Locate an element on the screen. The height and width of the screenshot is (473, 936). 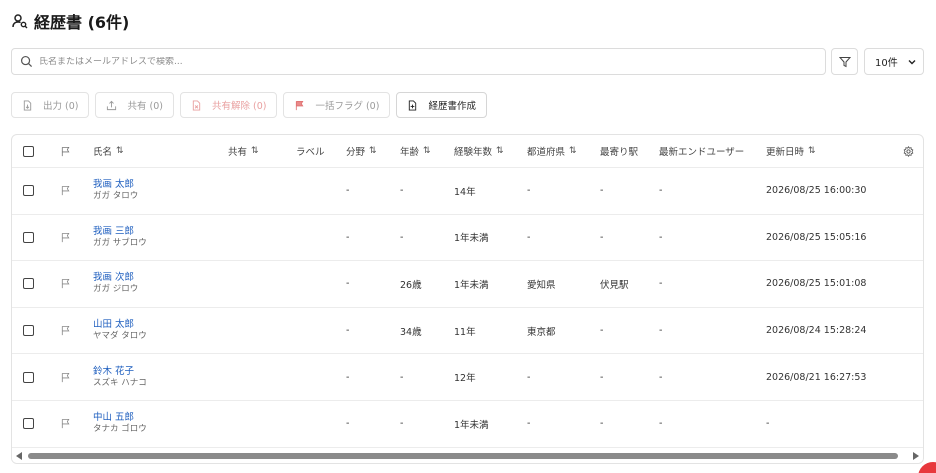
candidate-name-link: 我画 三郎 is located at coordinates (113, 232).